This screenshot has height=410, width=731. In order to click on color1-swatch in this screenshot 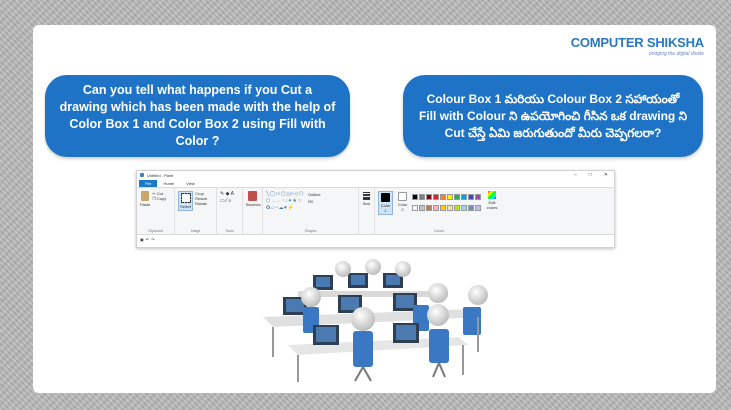, I will do `click(385, 197)`.